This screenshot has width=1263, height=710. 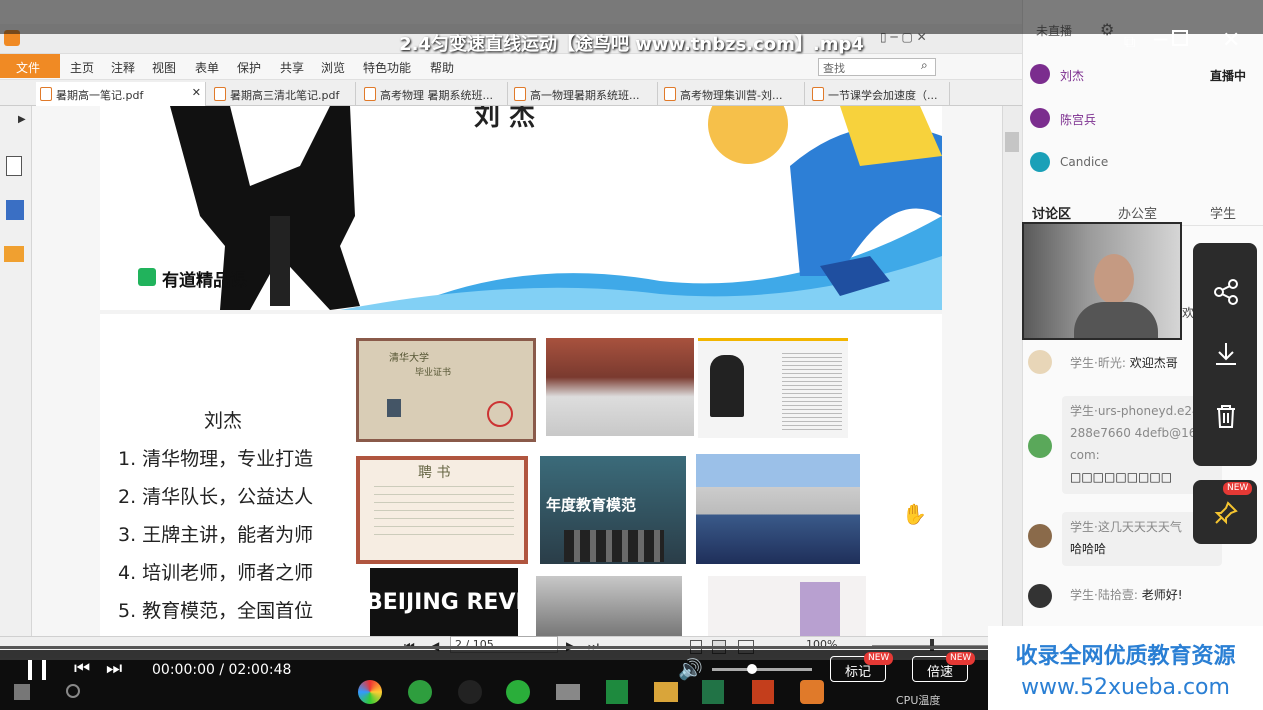 What do you see at coordinates (727, 386) in the screenshot?
I see `magazine-portrait` at bounding box center [727, 386].